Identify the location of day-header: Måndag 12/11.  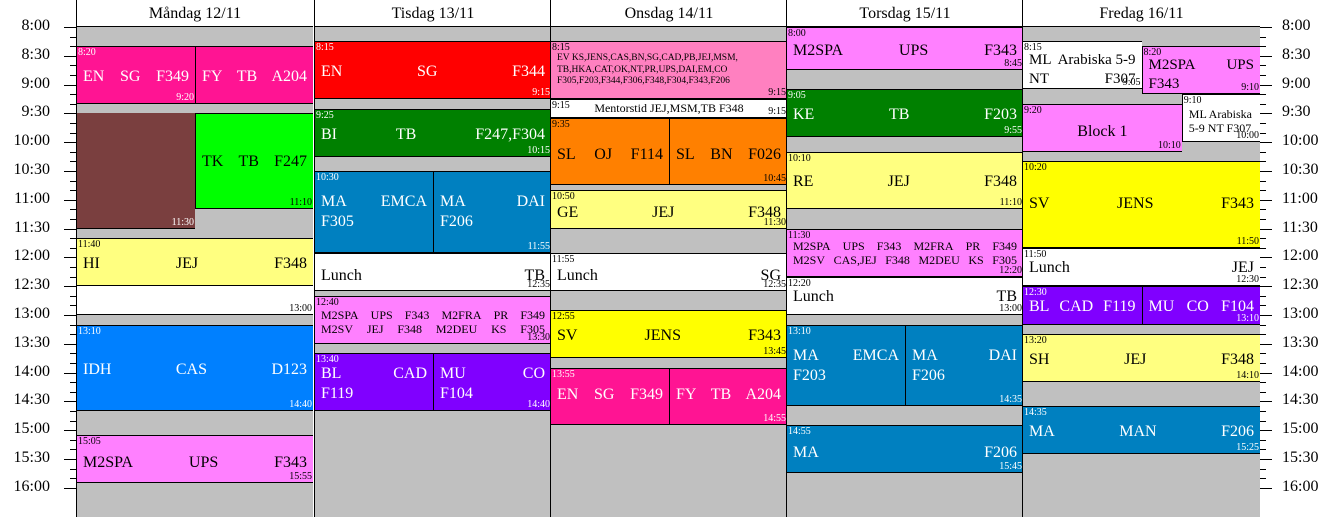
(195, 13).